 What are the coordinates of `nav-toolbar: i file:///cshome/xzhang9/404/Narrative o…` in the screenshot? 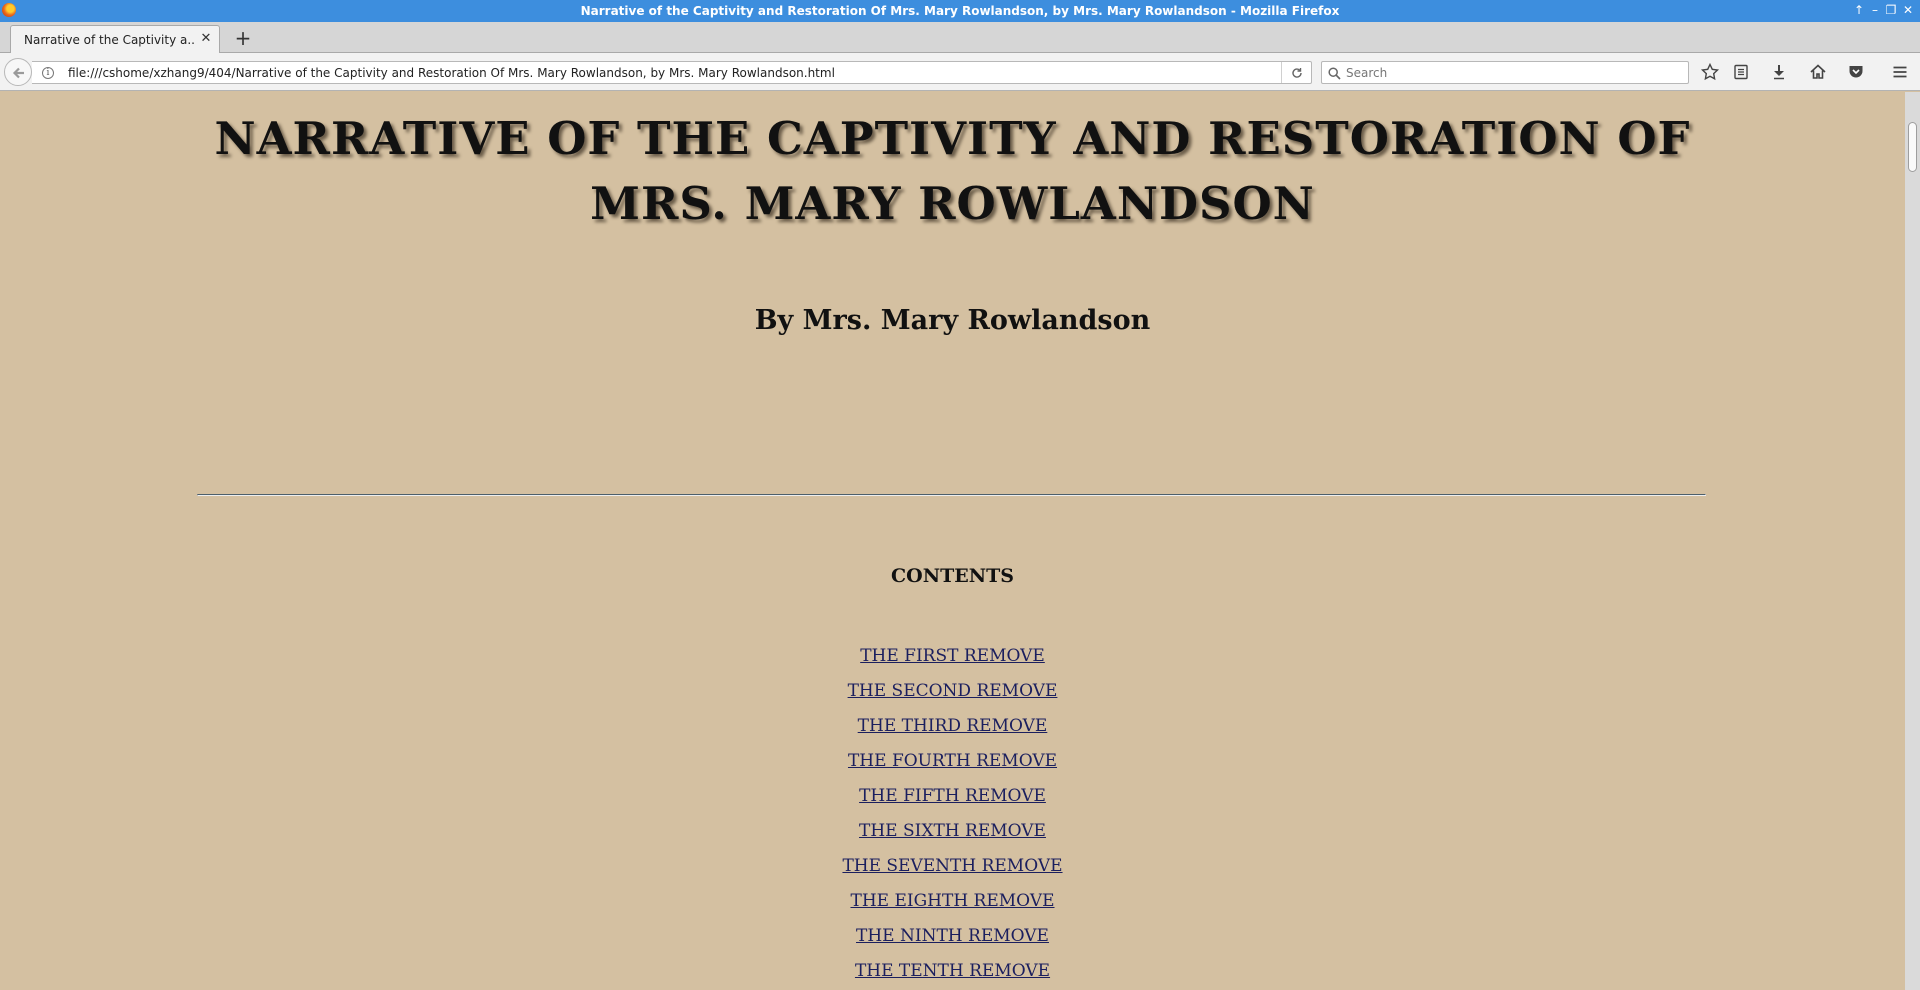 It's located at (960, 72).